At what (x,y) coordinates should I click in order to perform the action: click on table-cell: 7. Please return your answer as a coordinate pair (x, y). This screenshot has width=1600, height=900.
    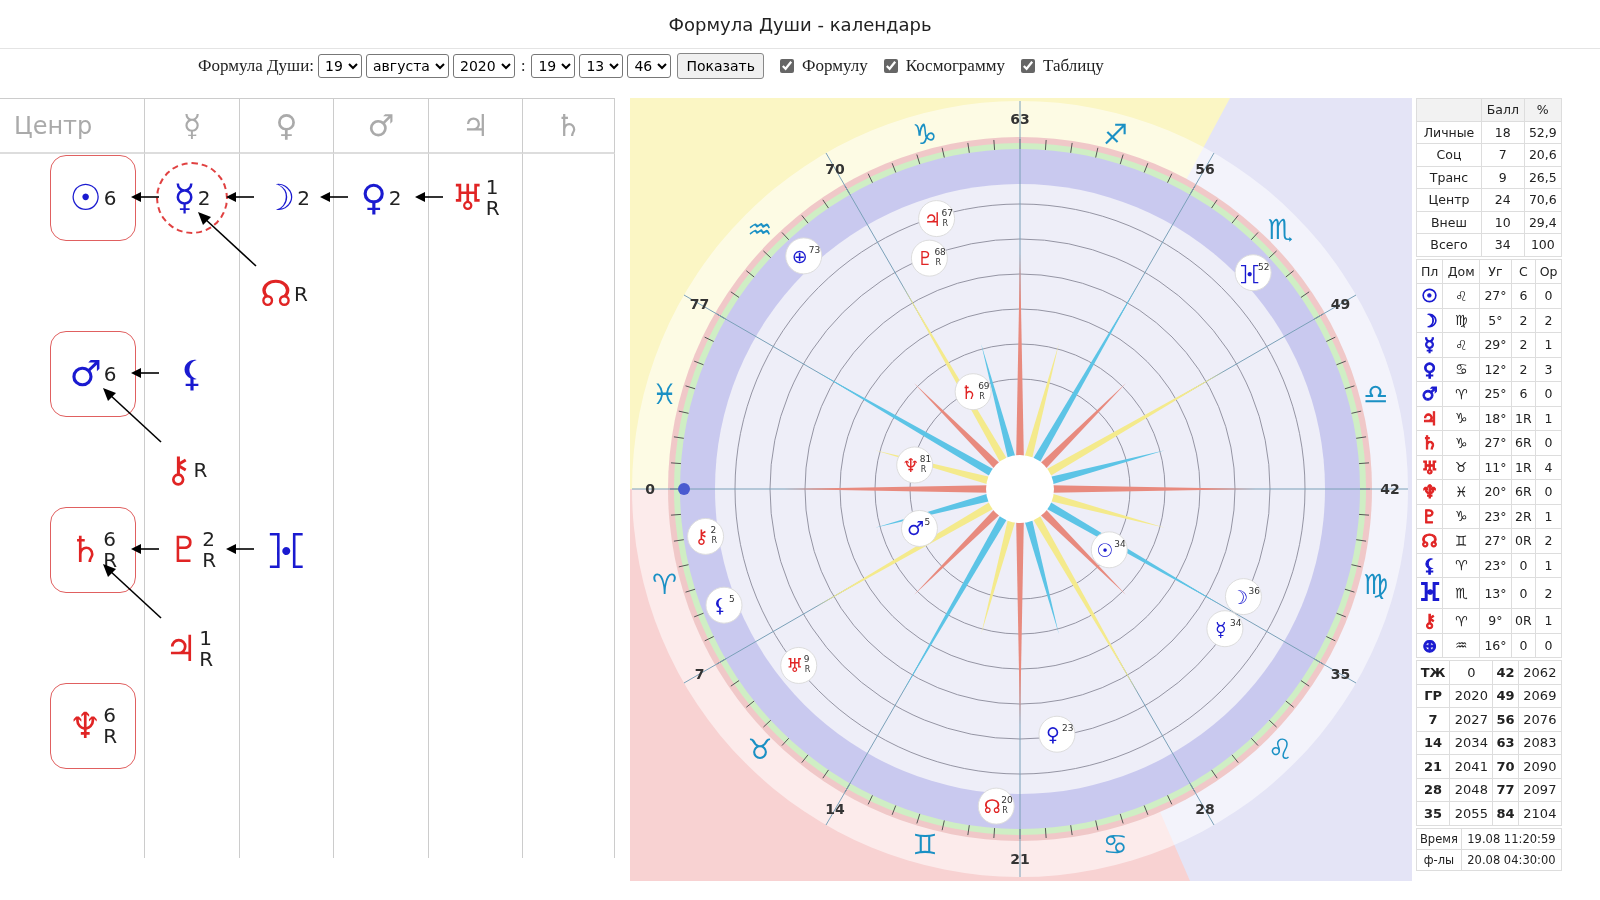
    Looking at the image, I should click on (1433, 719).